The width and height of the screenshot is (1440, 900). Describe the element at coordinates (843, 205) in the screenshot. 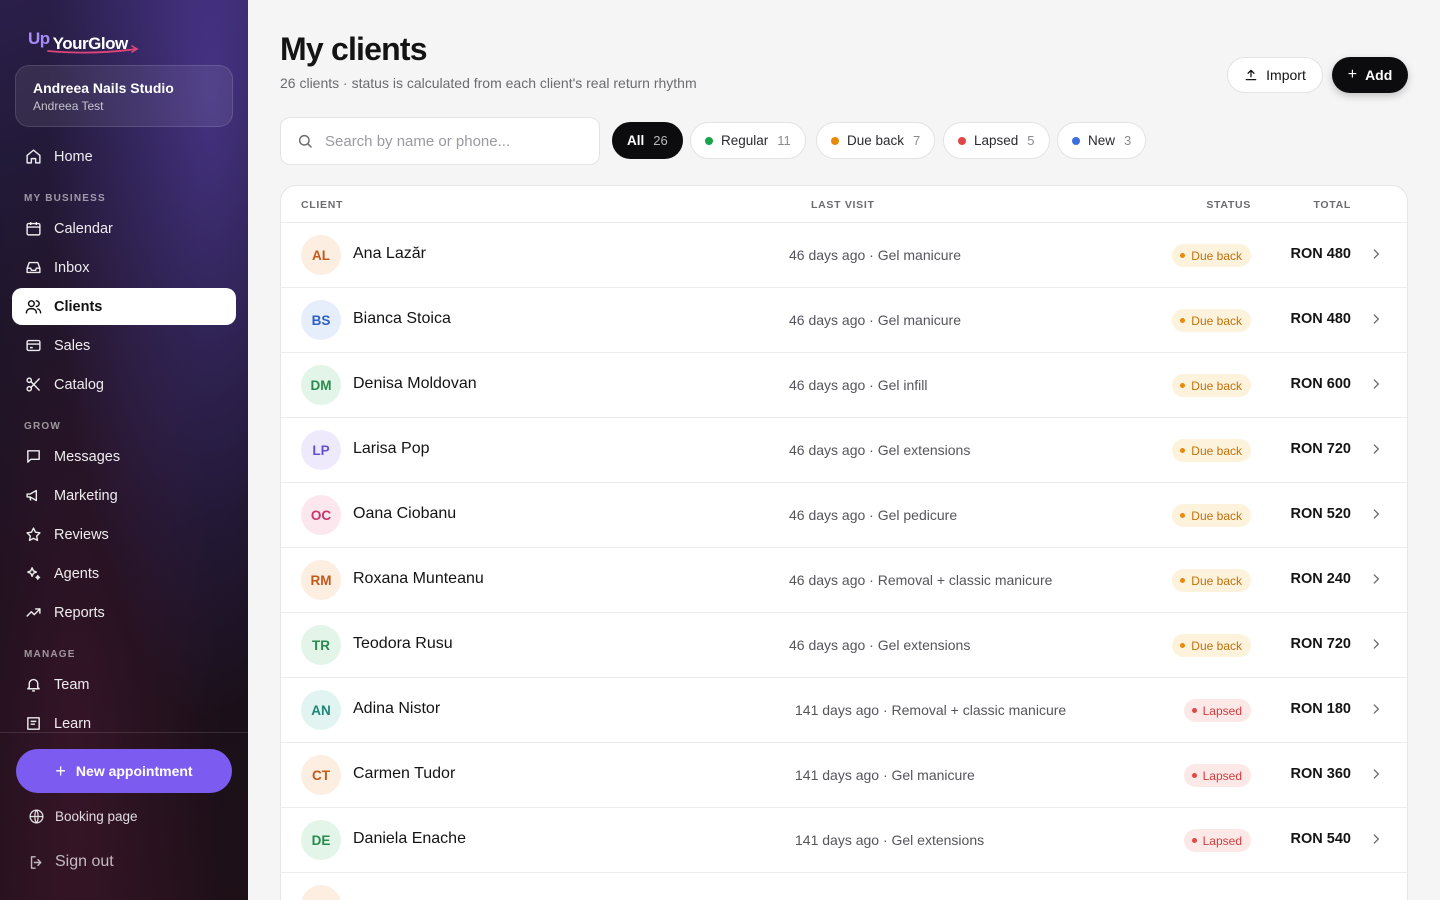

I see `column-header-last-visit: LAST VISIT` at that location.